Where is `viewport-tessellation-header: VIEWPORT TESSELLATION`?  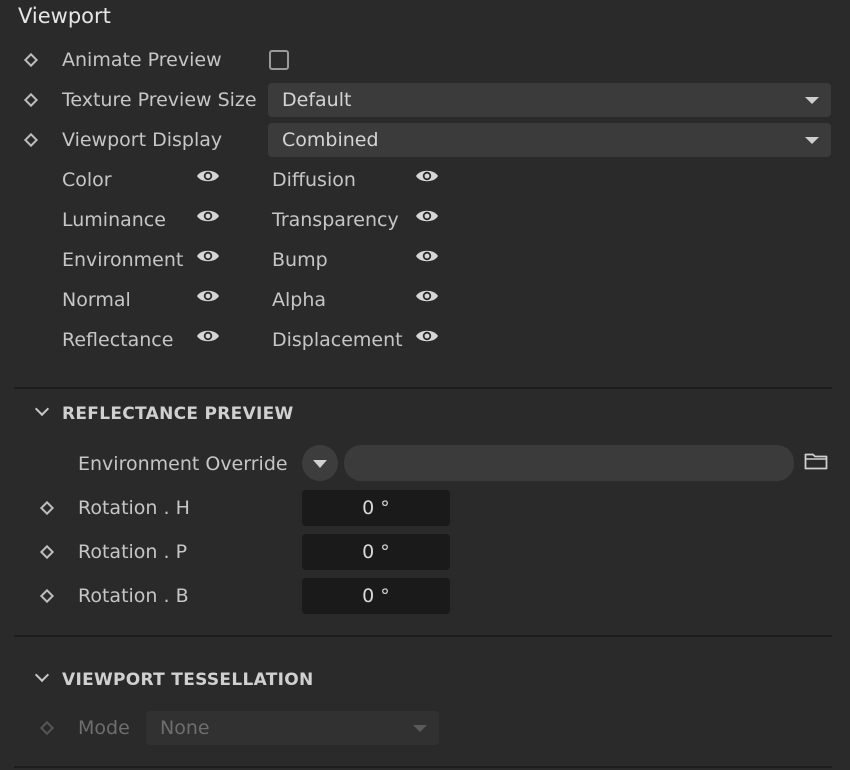
viewport-tessellation-header: VIEWPORT TESSELLATION is located at coordinates (188, 680).